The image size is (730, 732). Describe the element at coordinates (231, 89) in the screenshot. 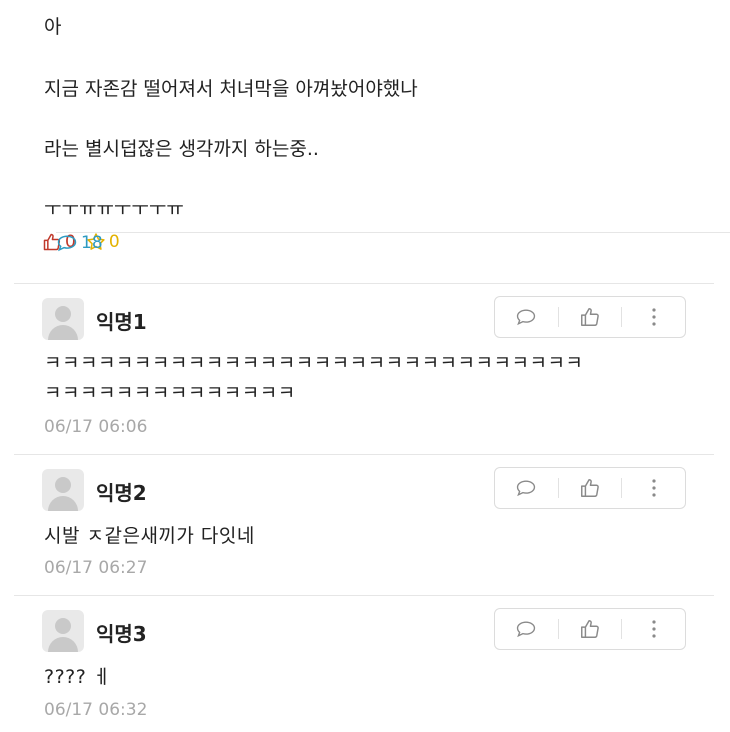

I see `post-line: 지금 자존감 떨어져서 처녀막을 아껴놨어야했나` at that location.